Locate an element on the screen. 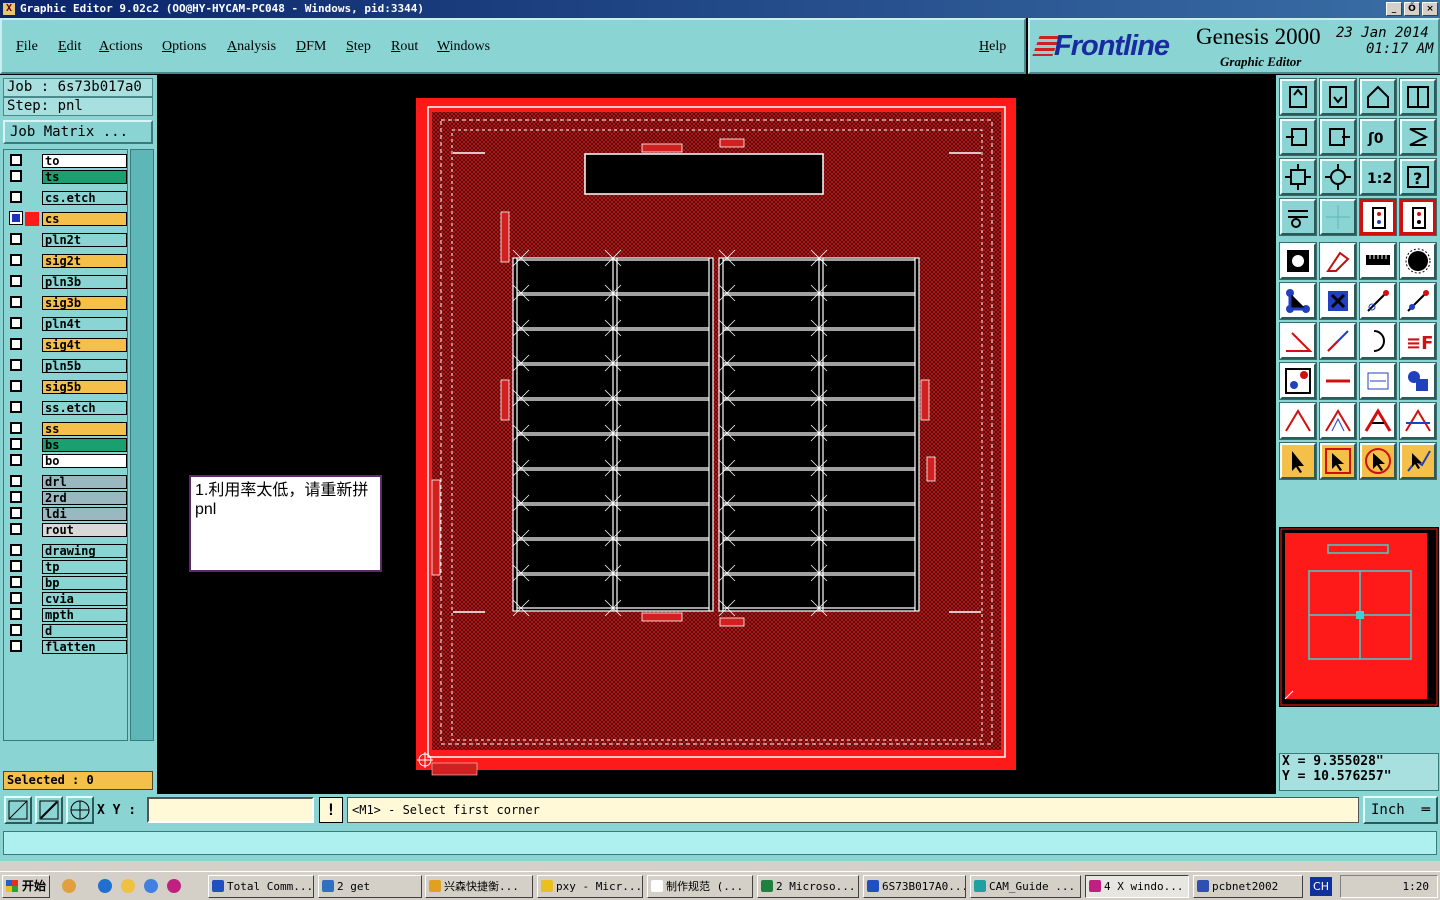 This screenshot has height=900, width=1440. pad-select-button is located at coordinates (1298, 381).